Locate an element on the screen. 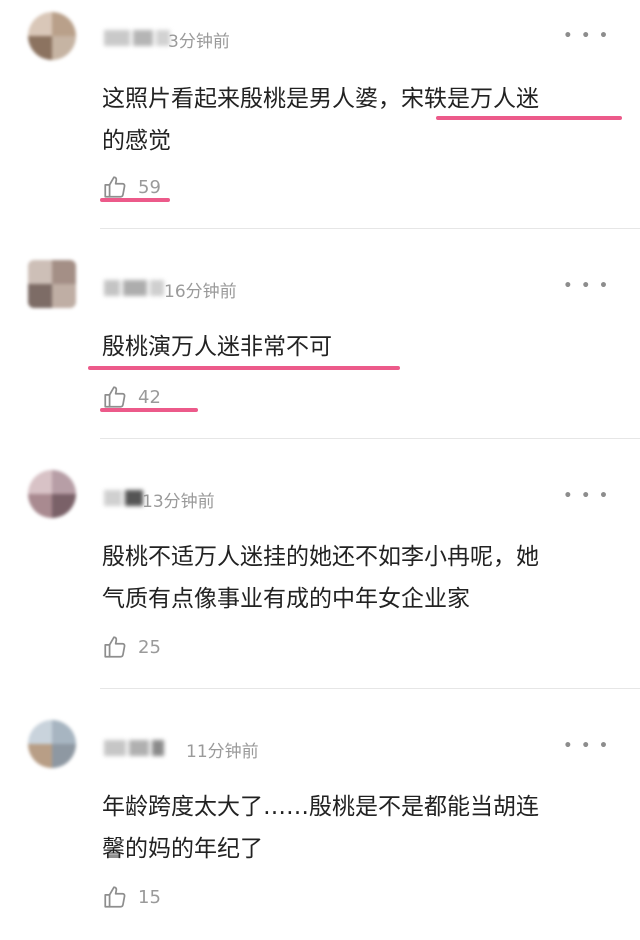 The width and height of the screenshot is (640, 940). comment-text-line: 气质有点像事业有成的中年女企业家 is located at coordinates (286, 599).